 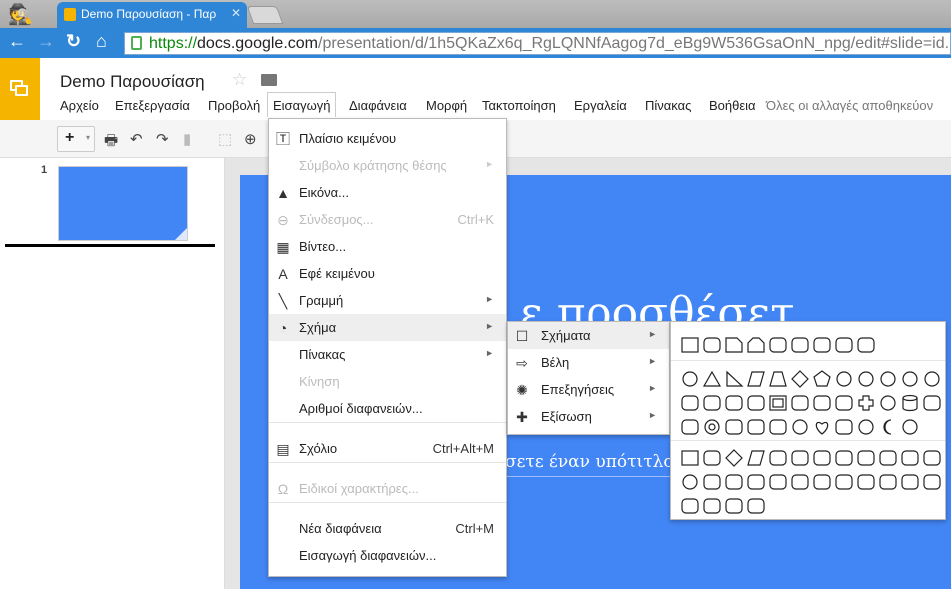 What do you see at coordinates (734, 506) in the screenshot?
I see `shape-directaccess-icon` at bounding box center [734, 506].